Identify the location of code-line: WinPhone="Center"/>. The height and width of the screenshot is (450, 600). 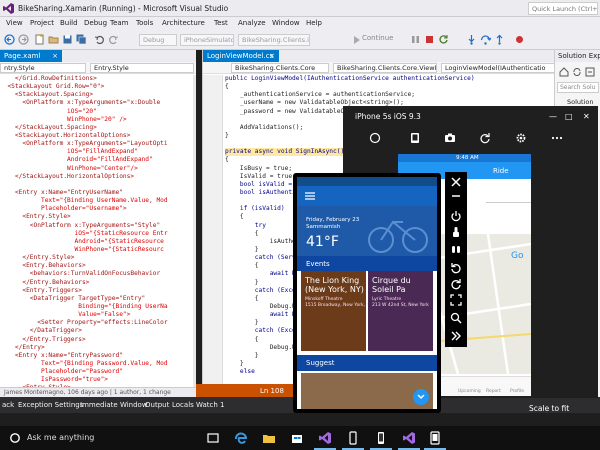
(98, 169).